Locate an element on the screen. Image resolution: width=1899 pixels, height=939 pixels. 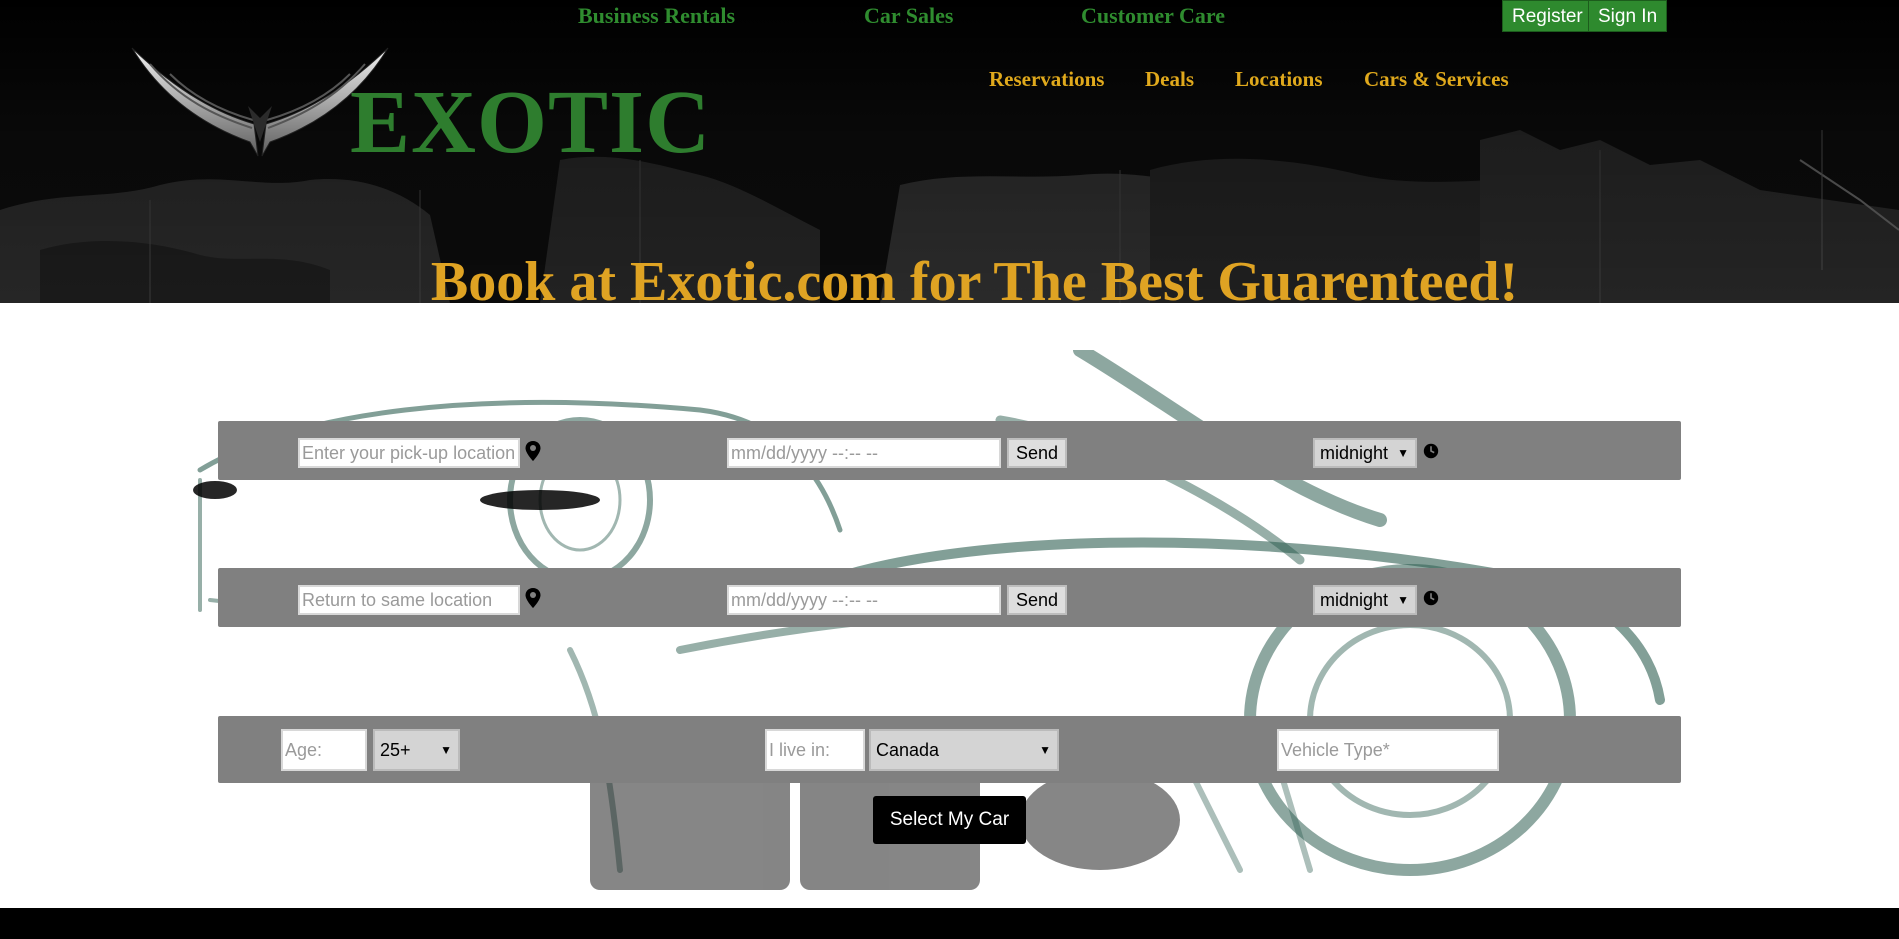
return-location-input is located at coordinates (409, 600).